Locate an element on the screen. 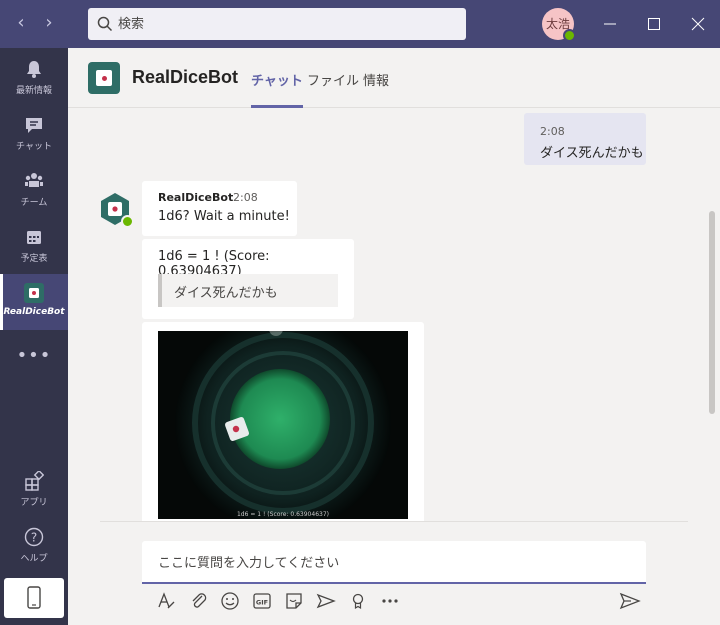 The image size is (720, 625). user-avatar: 太浩 is located at coordinates (559, 25).